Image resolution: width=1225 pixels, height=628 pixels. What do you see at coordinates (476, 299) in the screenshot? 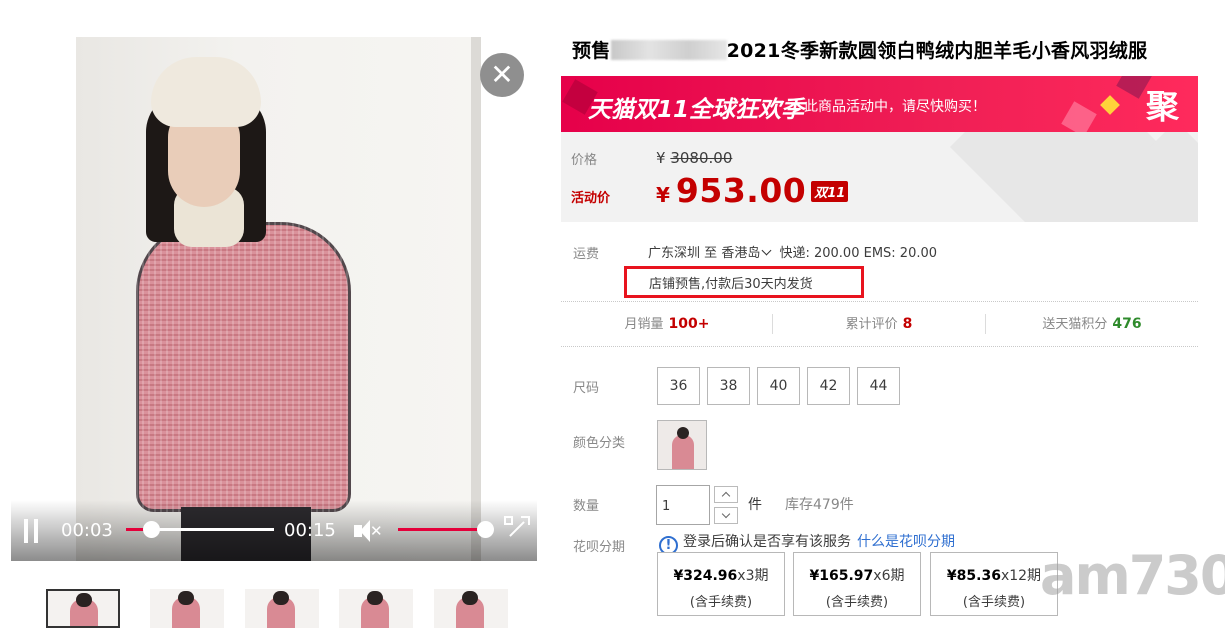
I see `photo-door-edge` at bounding box center [476, 299].